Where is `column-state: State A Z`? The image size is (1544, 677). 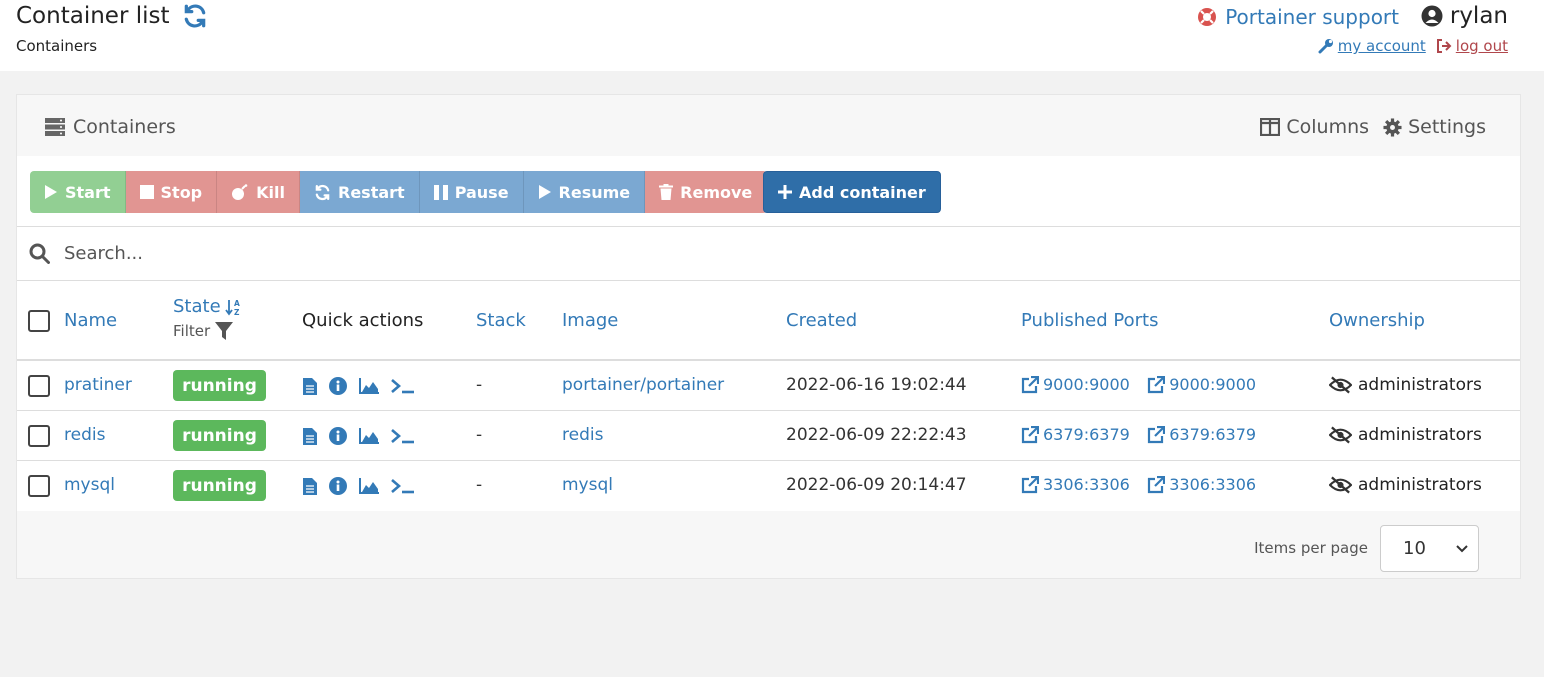
column-state: State A Z is located at coordinates (208, 306).